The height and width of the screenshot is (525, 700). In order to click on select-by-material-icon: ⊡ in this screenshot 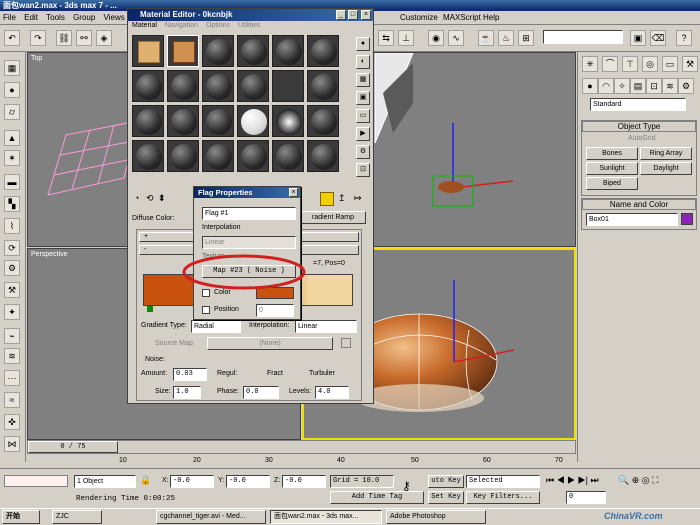, I will do `click(363, 170)`.